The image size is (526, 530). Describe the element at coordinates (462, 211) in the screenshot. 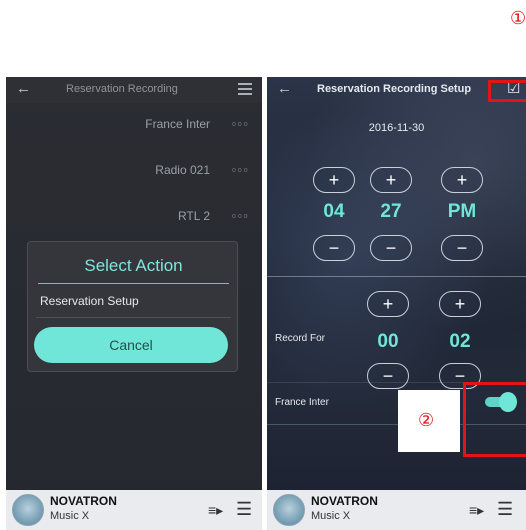

I see `ampm-value: PM` at that location.